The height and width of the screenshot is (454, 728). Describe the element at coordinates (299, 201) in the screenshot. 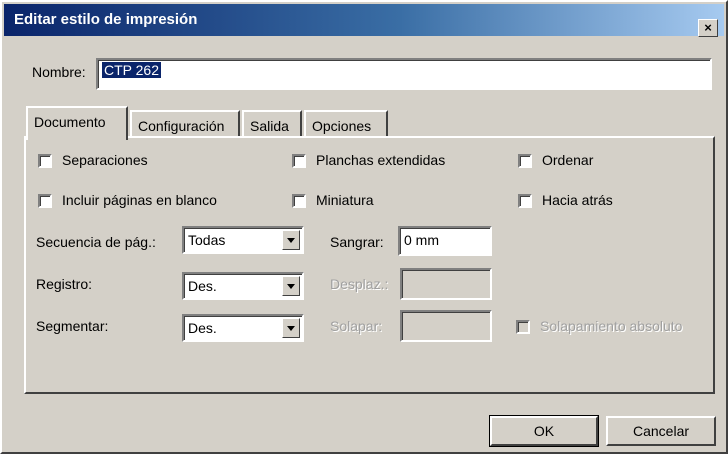

I see `miniatura-checkbox` at that location.